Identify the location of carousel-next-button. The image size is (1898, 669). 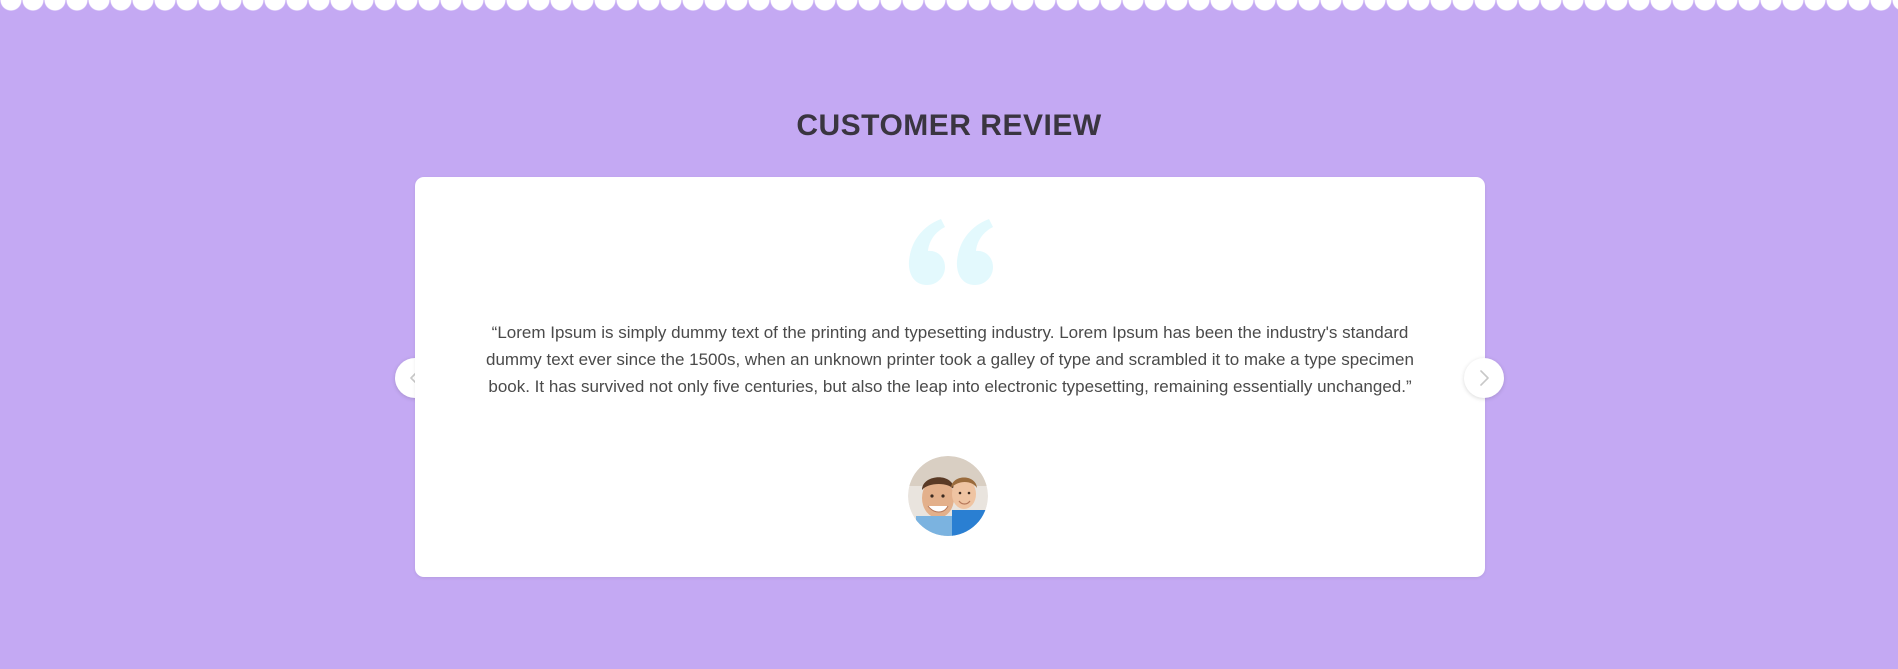
(1484, 378).